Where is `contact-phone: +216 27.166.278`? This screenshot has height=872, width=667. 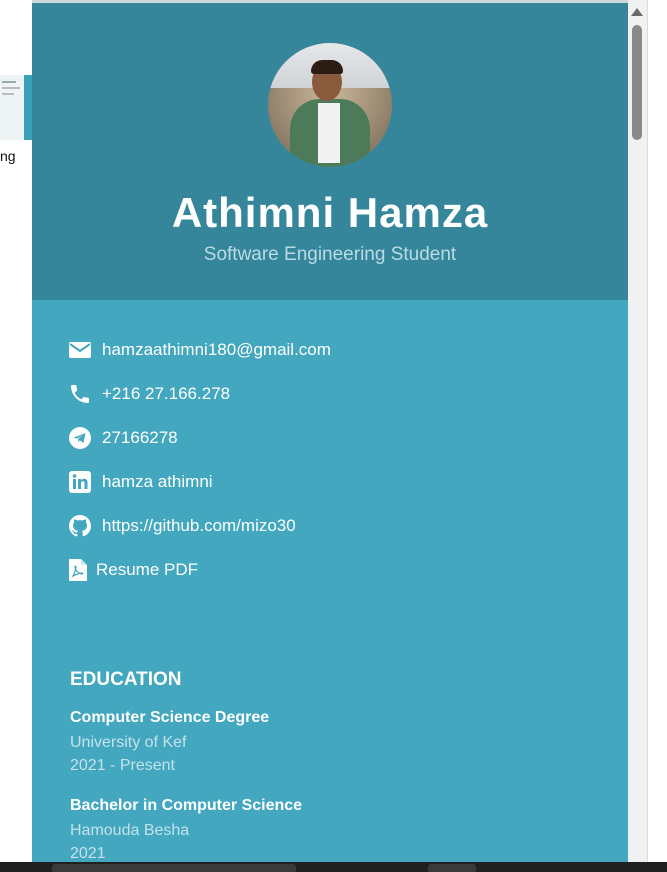
contact-phone: +216 27.166.278 is located at coordinates (149, 394).